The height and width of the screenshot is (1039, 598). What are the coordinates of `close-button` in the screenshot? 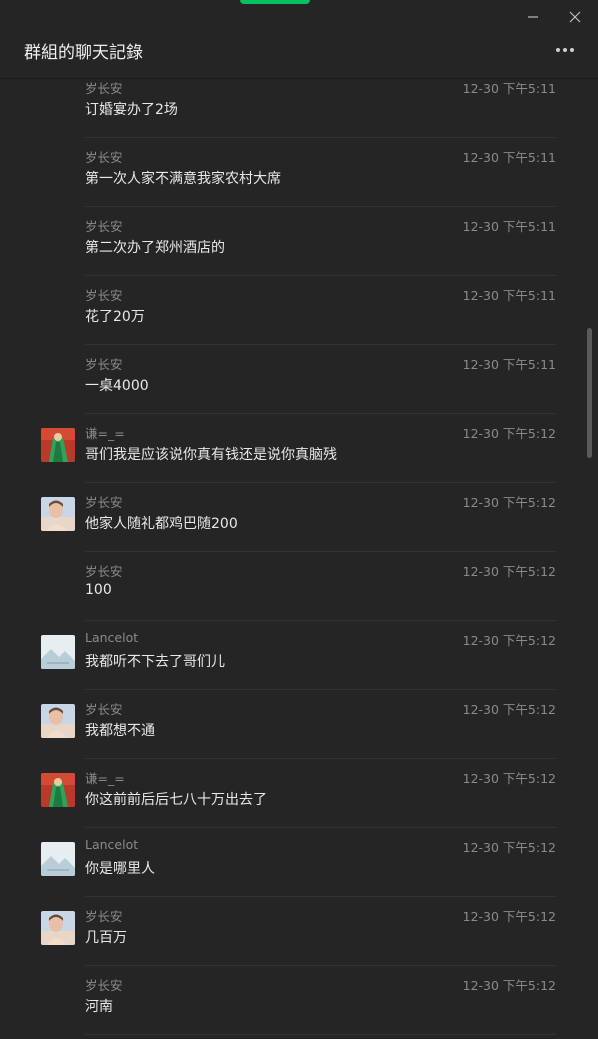 It's located at (575, 17).